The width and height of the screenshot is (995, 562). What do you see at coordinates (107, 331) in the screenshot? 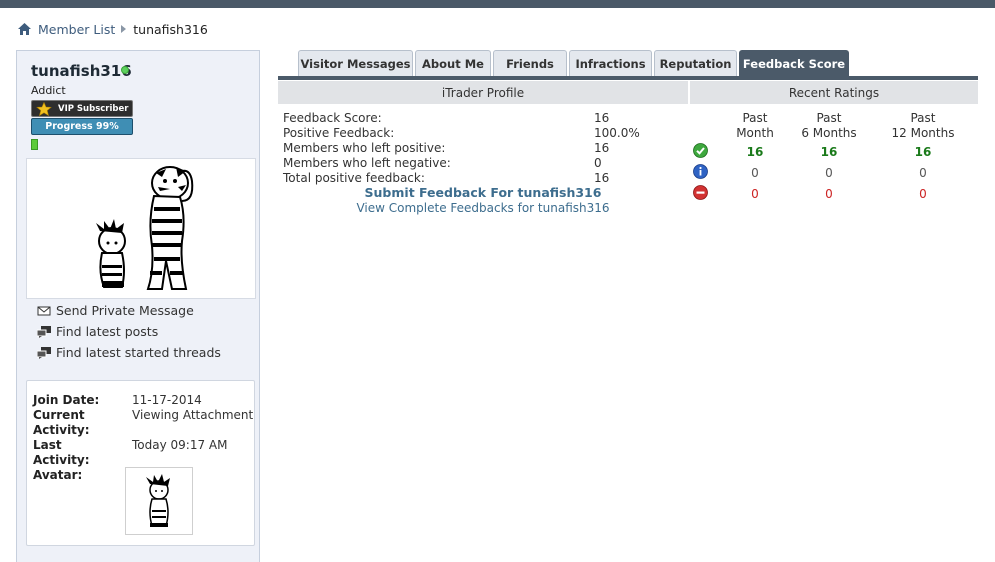
I see `find-latest-posts-label: Find latest posts` at bounding box center [107, 331].